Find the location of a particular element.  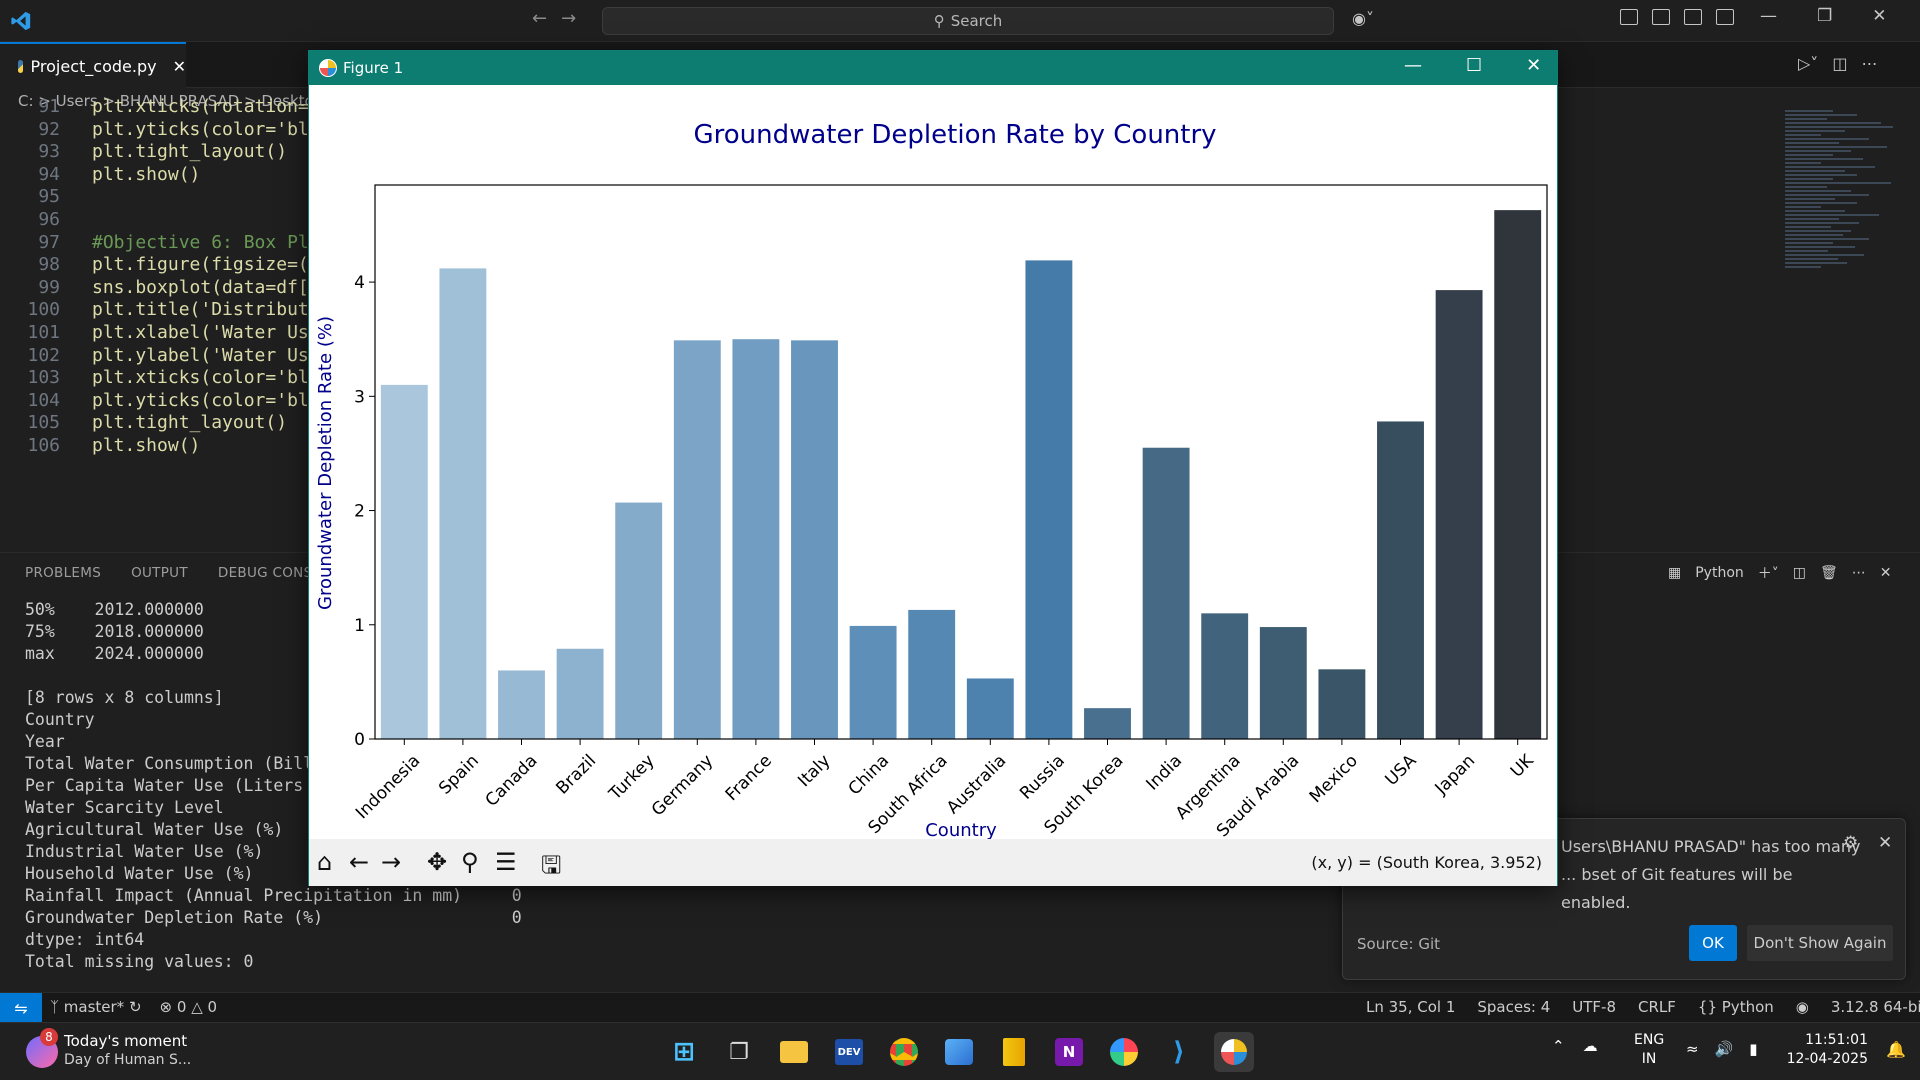

line-ending: CRLF is located at coordinates (1657, 1007).